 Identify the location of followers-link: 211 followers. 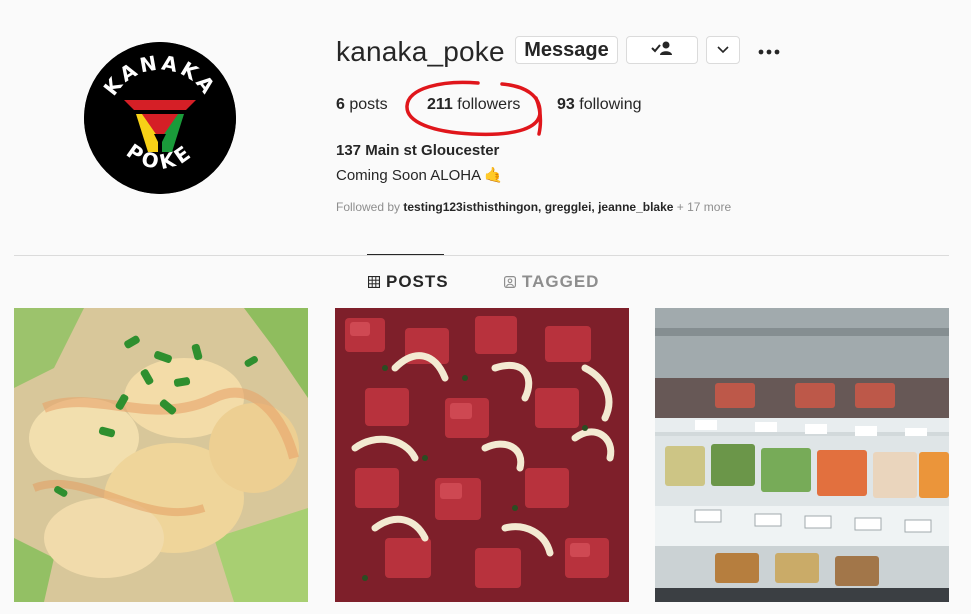
(473, 105).